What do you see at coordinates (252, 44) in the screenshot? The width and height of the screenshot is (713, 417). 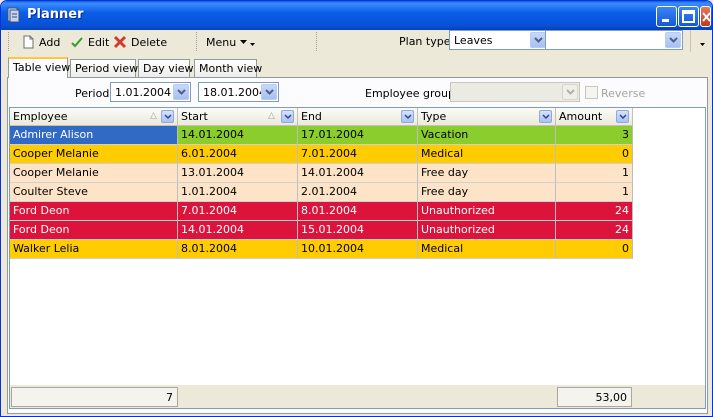 I see `toolbar-overflow-icon` at bounding box center [252, 44].